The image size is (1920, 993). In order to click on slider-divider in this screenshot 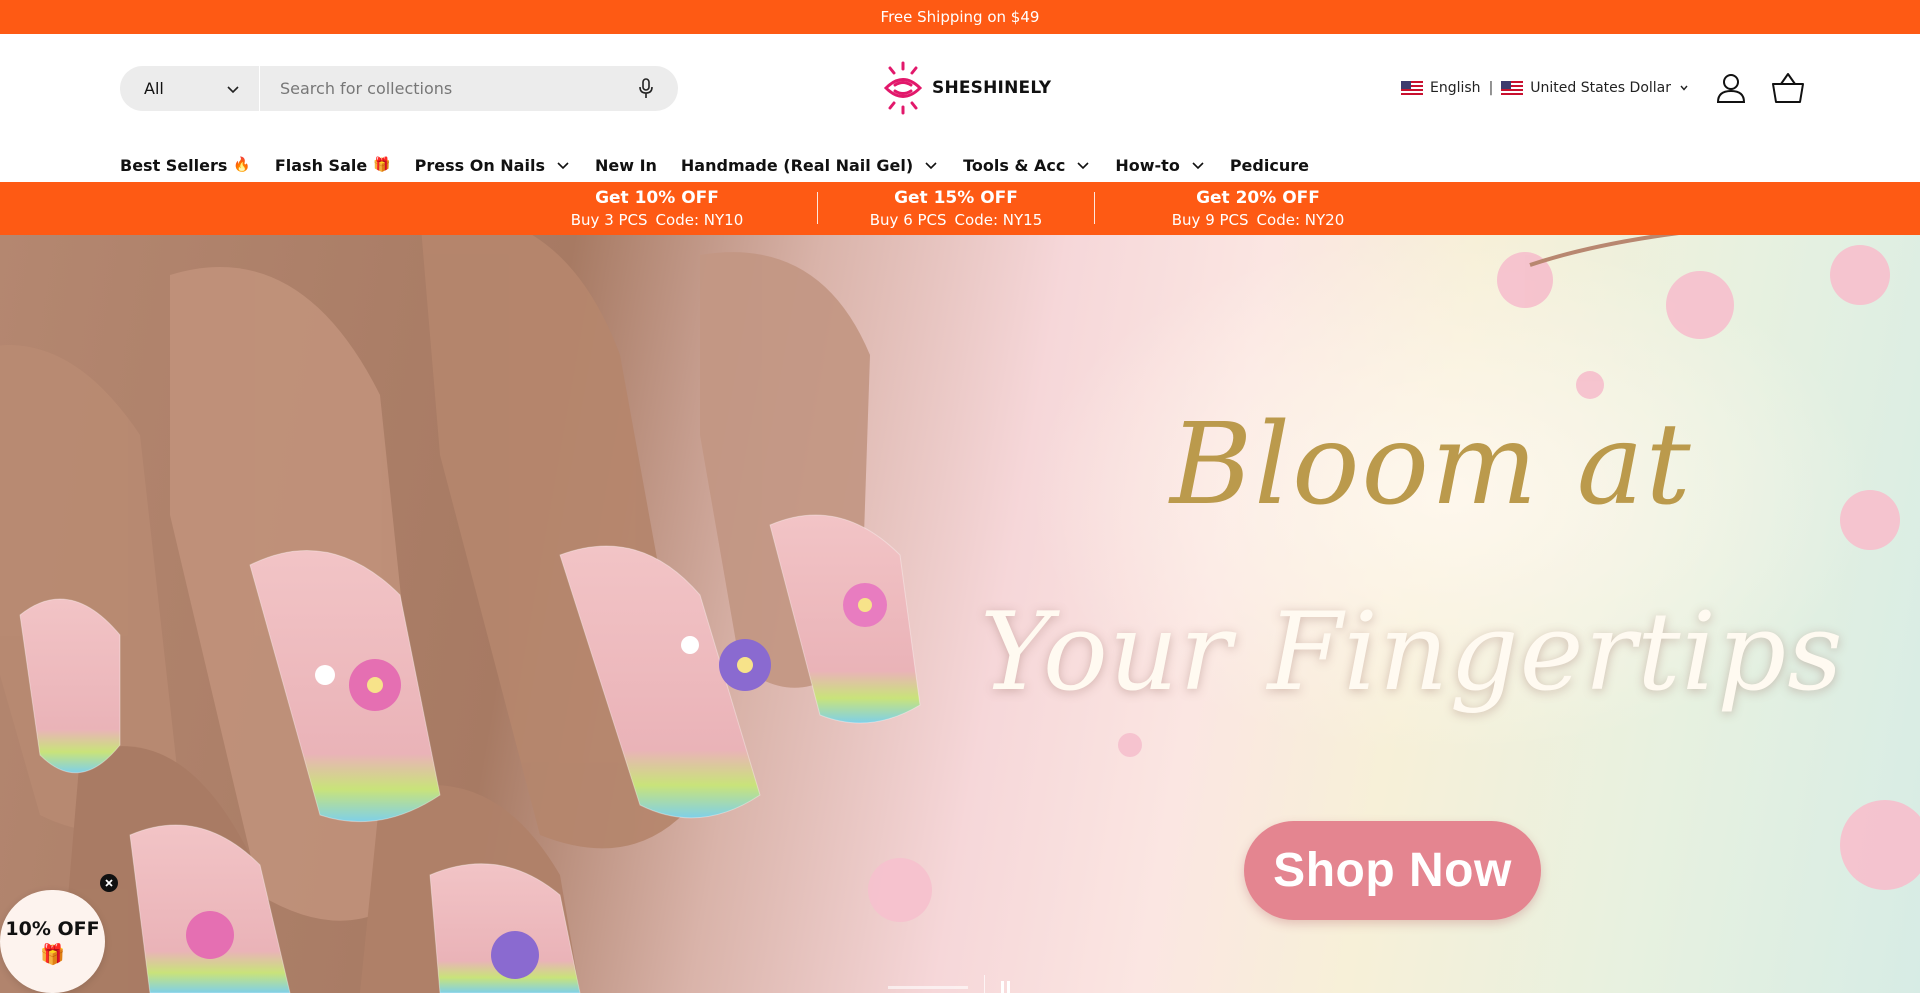, I will do `click(984, 984)`.